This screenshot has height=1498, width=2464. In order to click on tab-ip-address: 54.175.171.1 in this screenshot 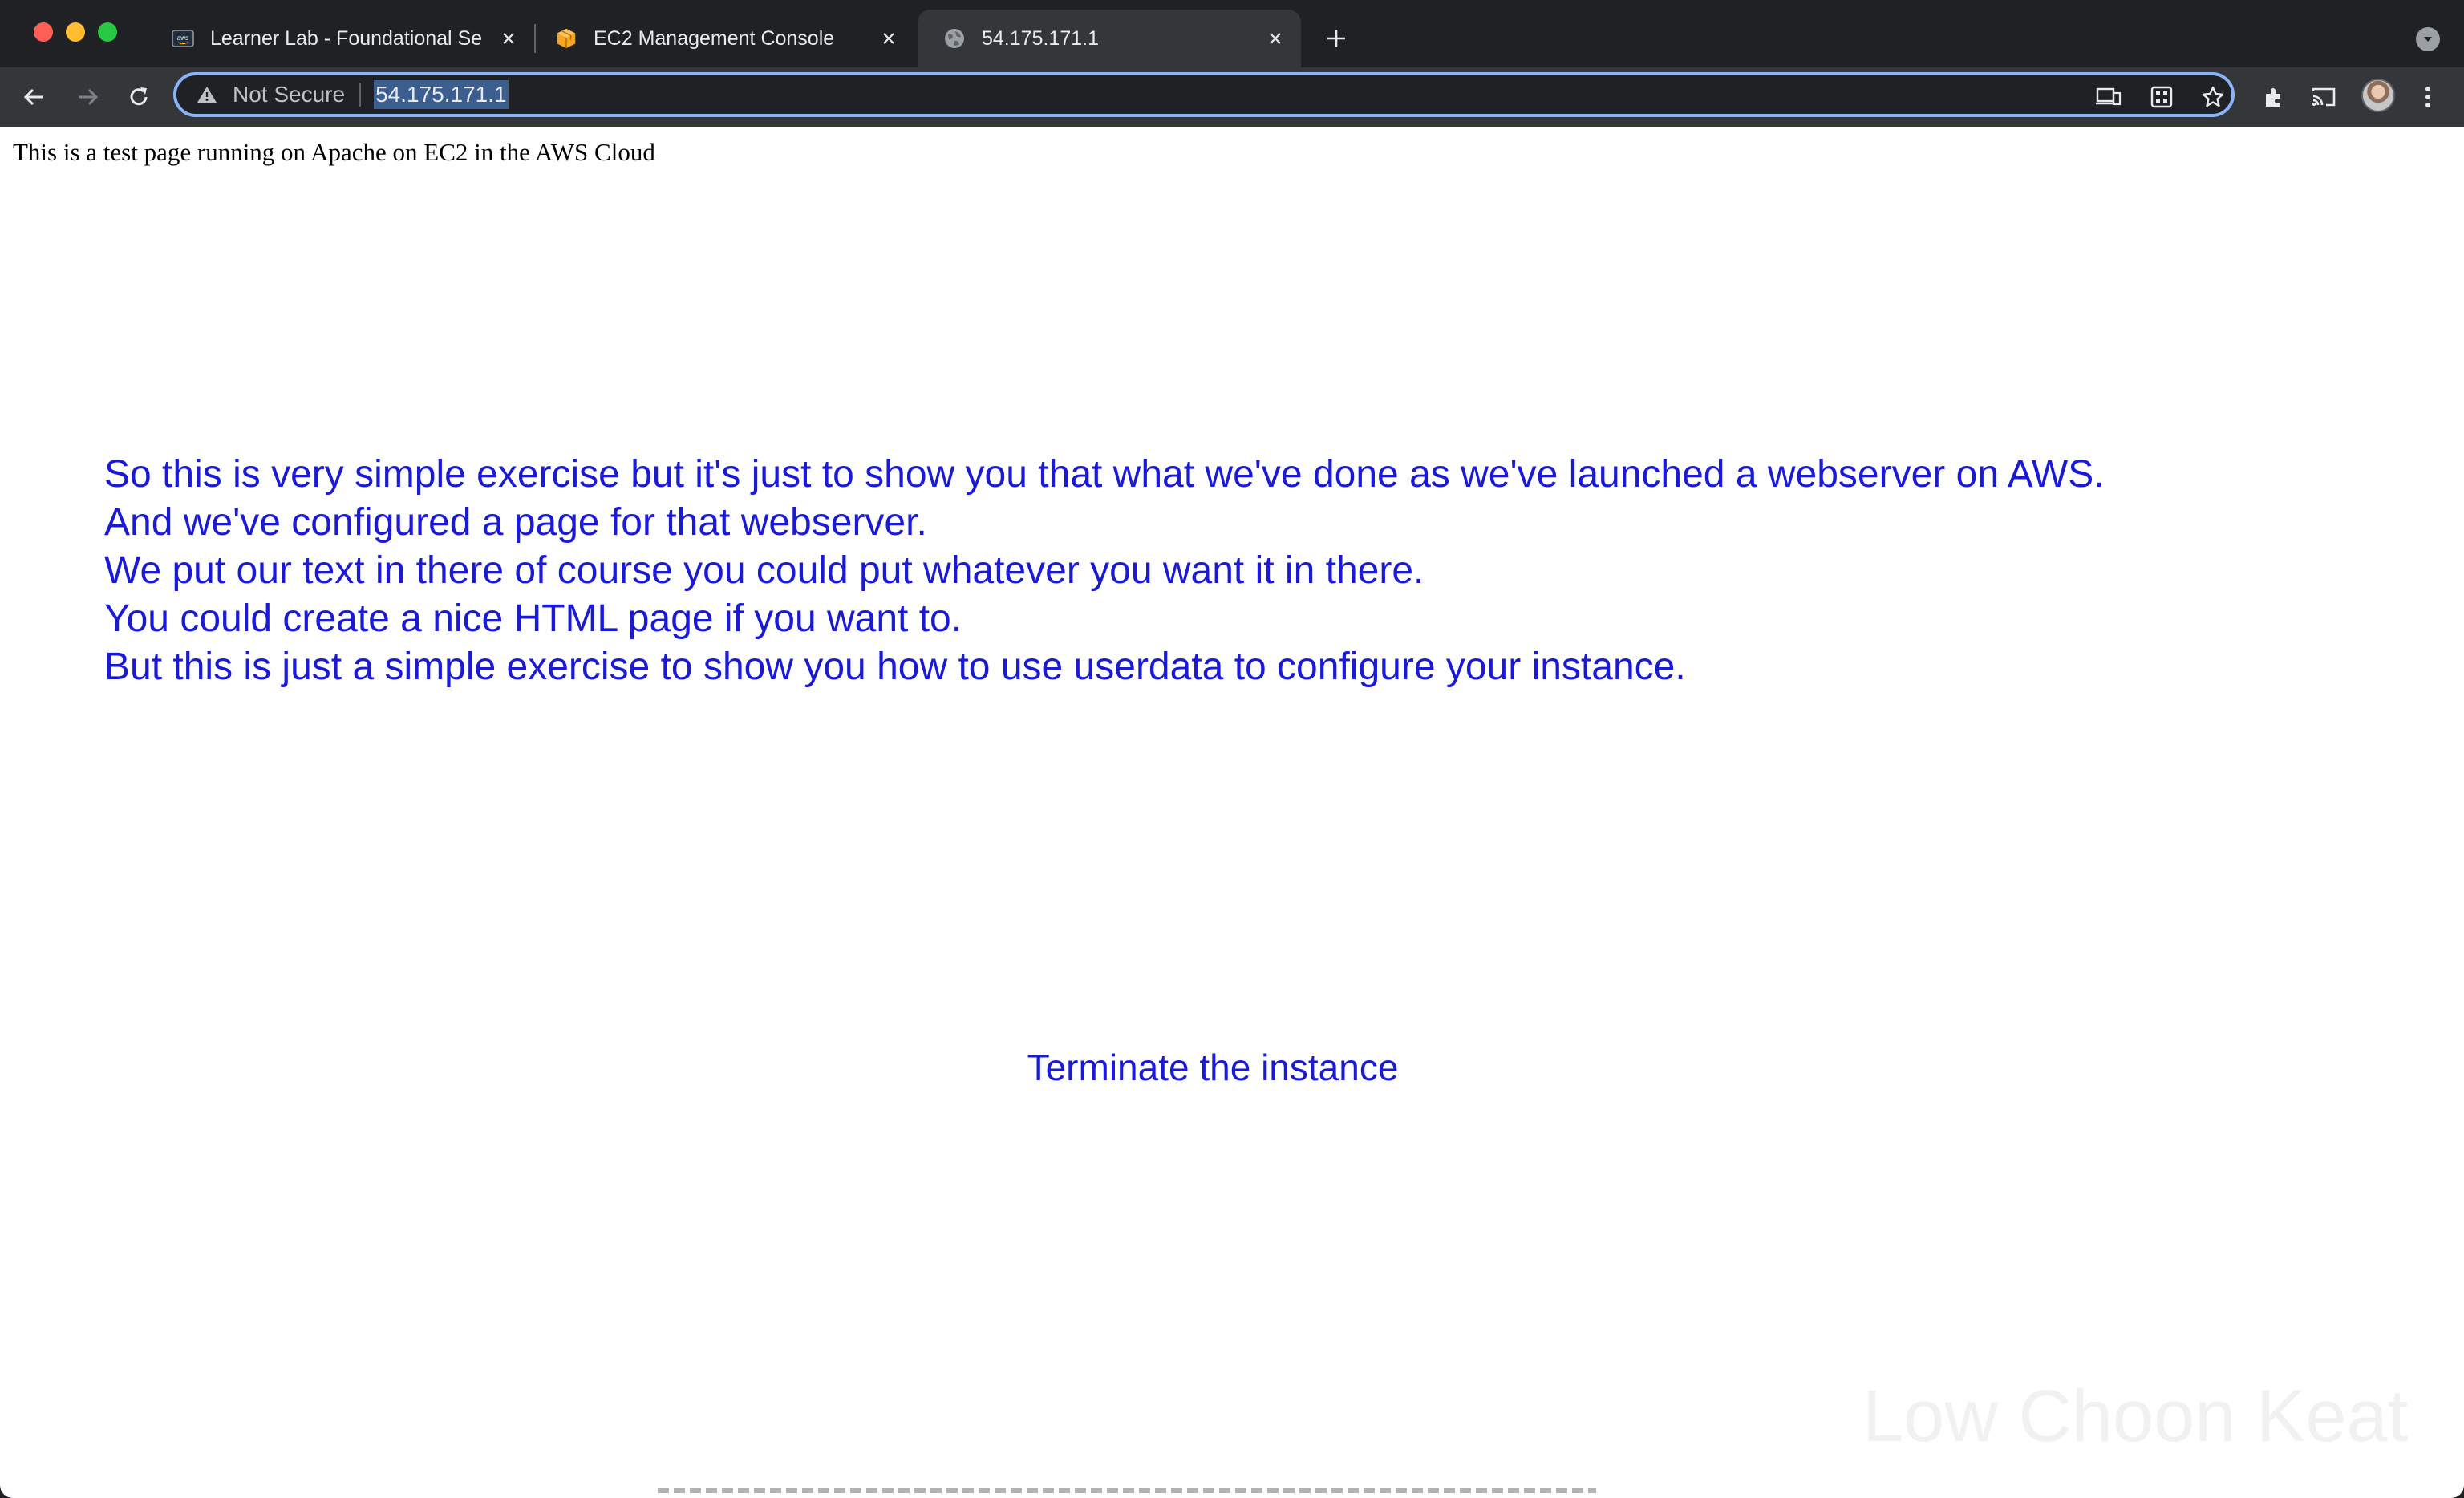, I will do `click(1109, 38)`.